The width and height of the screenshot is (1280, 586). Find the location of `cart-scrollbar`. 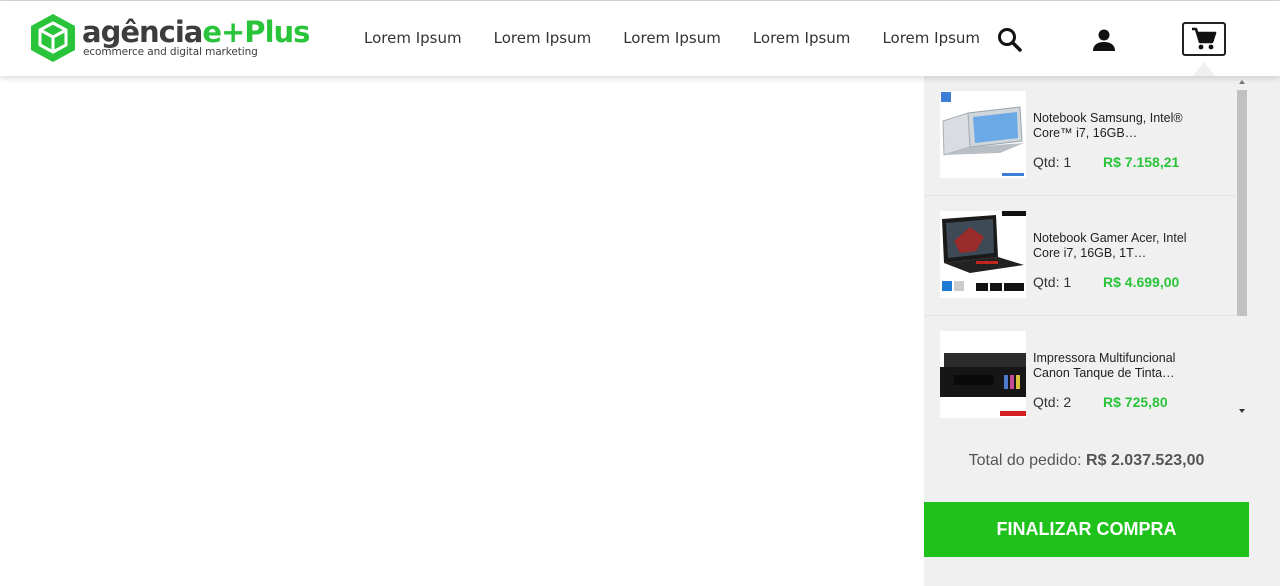

cart-scrollbar is located at coordinates (1242, 249).